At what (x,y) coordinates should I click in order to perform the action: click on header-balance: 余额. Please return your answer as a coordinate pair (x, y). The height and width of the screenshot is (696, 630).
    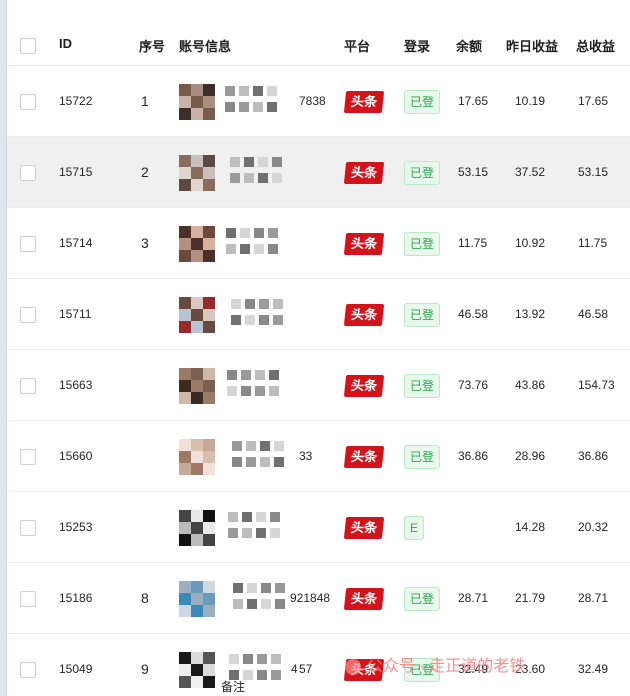
    Looking at the image, I should click on (469, 45).